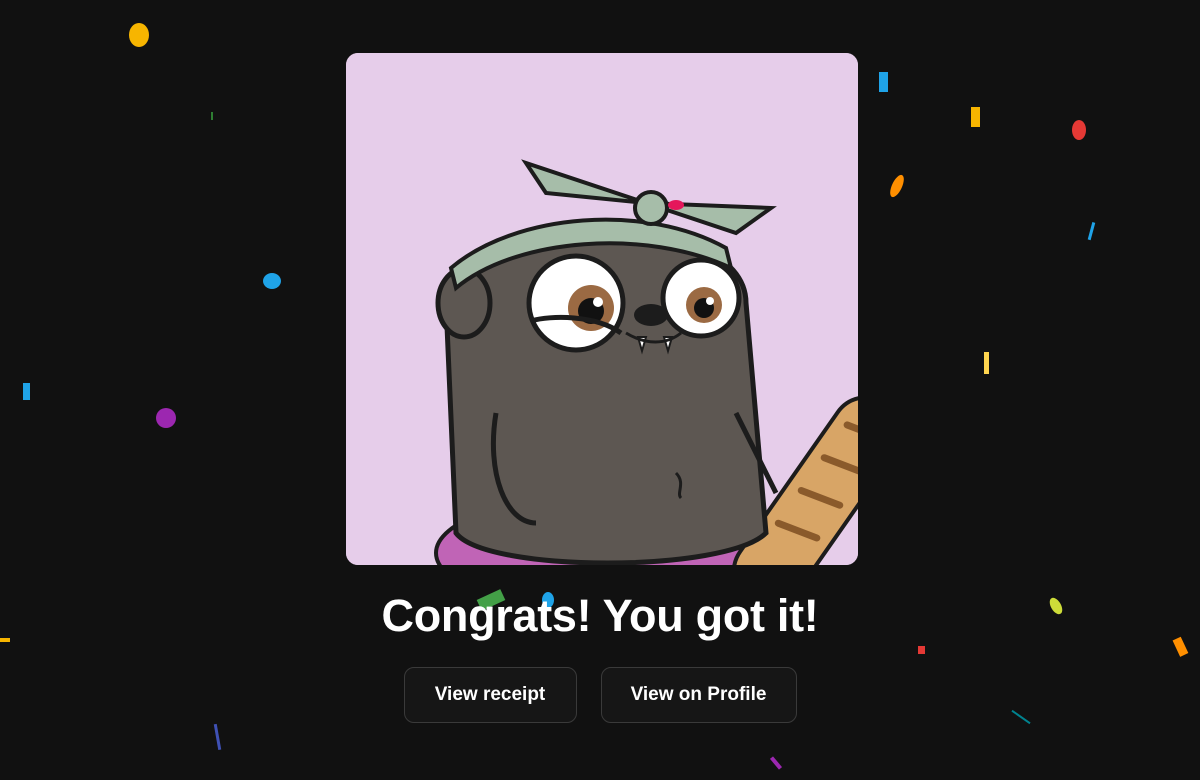 Image resolution: width=1200 pixels, height=780 pixels. I want to click on view-on-profile-button: View on Profile, so click(698, 695).